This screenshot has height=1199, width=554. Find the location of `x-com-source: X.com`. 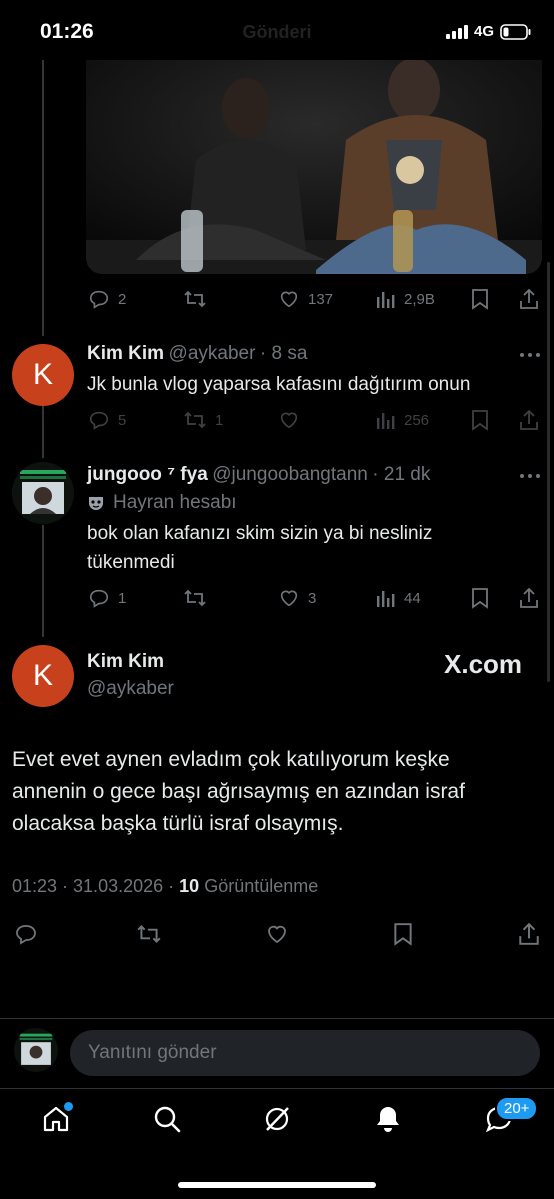

x-com-source: X.com is located at coordinates (483, 664).